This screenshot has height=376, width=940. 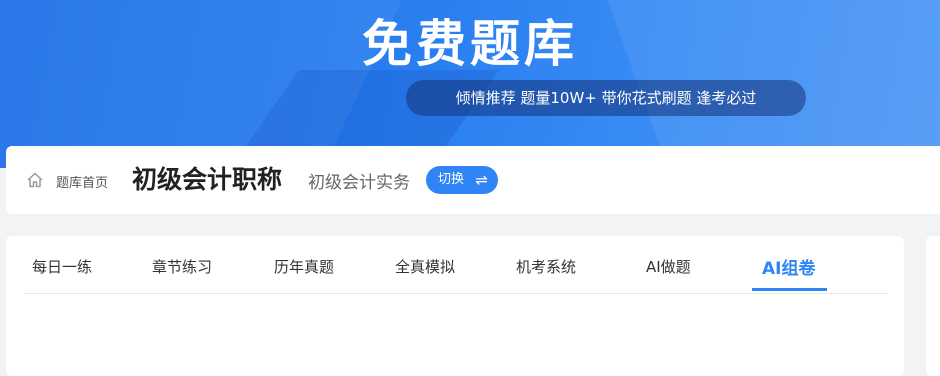 I want to click on banner-title: 免费题库, so click(x=470, y=44).